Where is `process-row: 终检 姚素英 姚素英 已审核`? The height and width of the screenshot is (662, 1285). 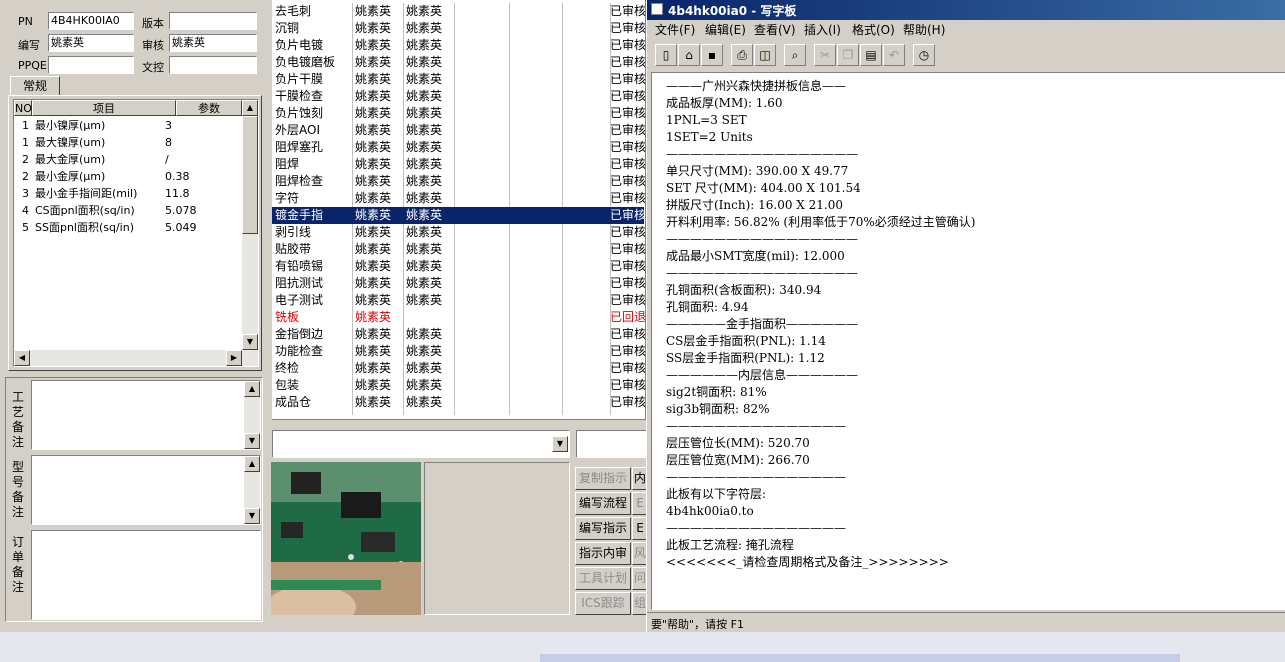 process-row: 终检 姚素英 姚素英 已审核 is located at coordinates (458, 368).